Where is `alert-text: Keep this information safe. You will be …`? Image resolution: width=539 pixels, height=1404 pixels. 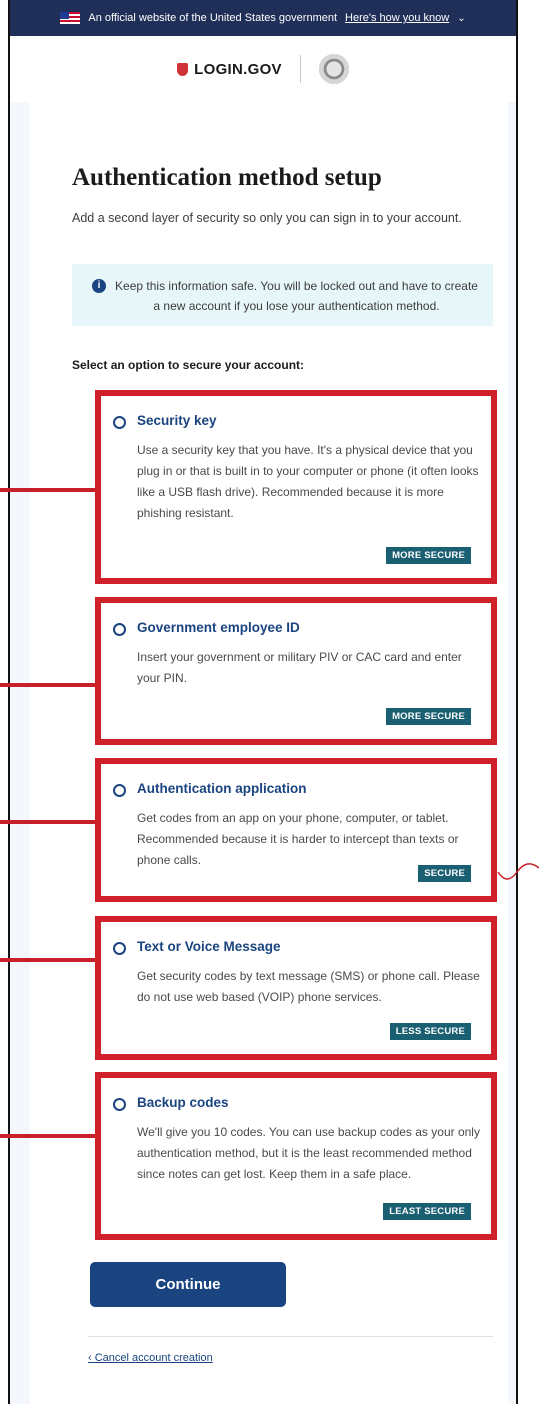 alert-text: Keep this information safe. You will be … is located at coordinates (296, 296).